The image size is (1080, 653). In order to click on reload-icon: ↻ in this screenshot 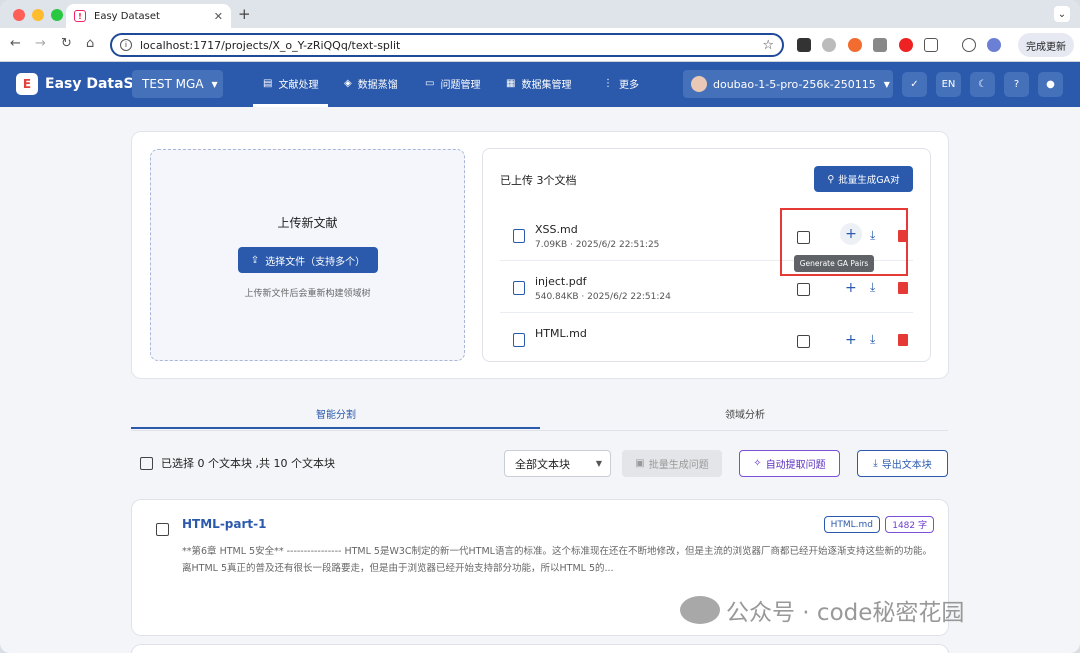, I will do `click(66, 43)`.